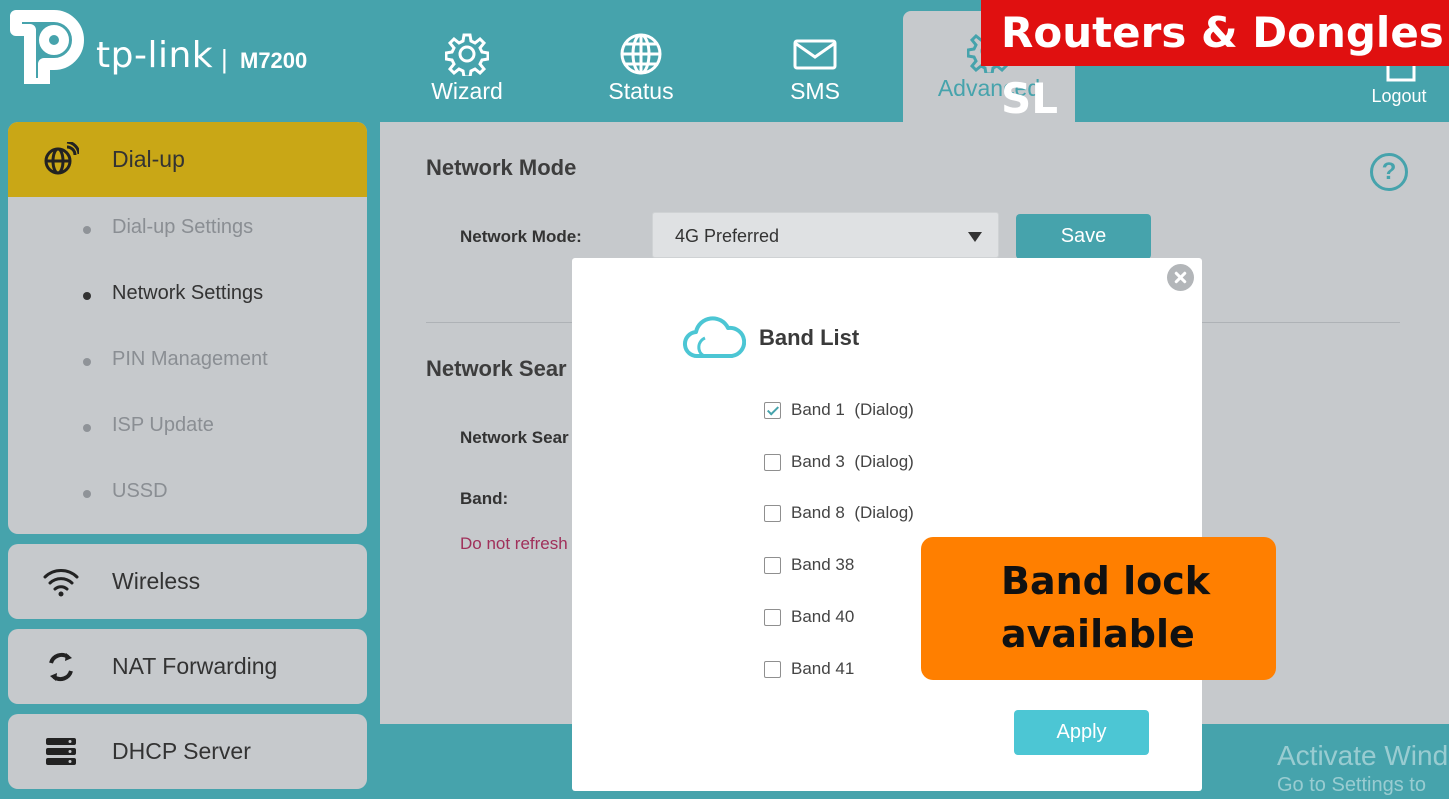 This screenshot has height=799, width=1449. I want to click on activation-watermark: Activate Wind Go to Settings to, so click(1362, 768).